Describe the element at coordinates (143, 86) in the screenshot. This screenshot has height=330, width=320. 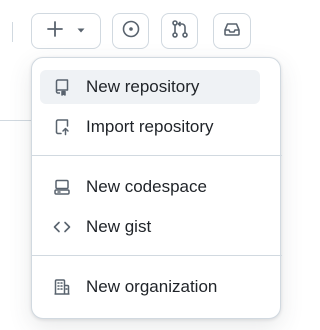
I see `menu-item-label: New repository` at that location.